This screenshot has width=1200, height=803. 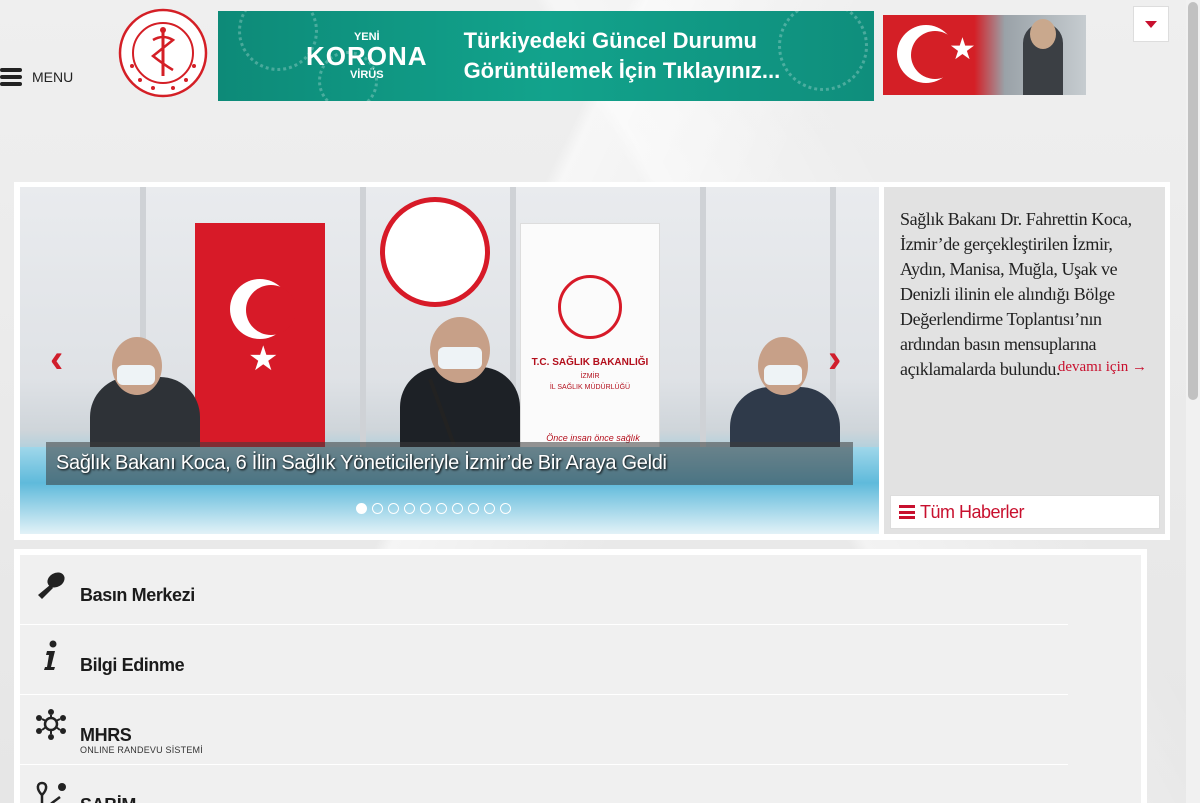 What do you see at coordinates (53, 77) in the screenshot?
I see `menu-label: MENU` at bounding box center [53, 77].